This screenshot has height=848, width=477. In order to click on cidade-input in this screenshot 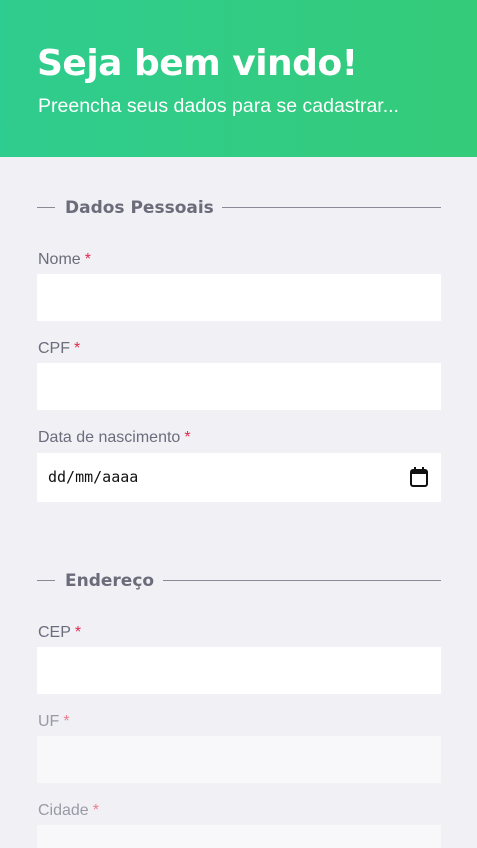, I will do `click(239, 836)`.